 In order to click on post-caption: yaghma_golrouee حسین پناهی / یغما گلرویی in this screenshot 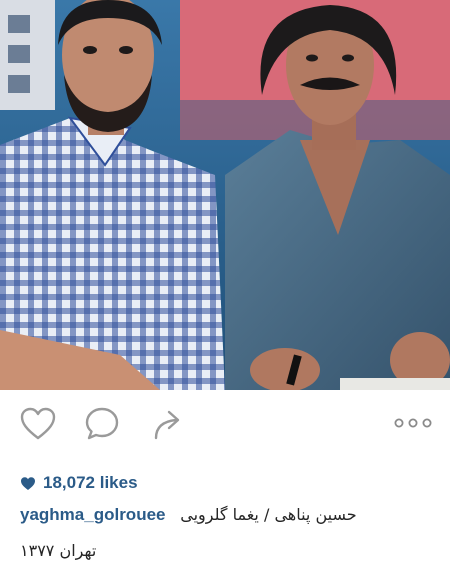, I will do `click(230, 515)`.